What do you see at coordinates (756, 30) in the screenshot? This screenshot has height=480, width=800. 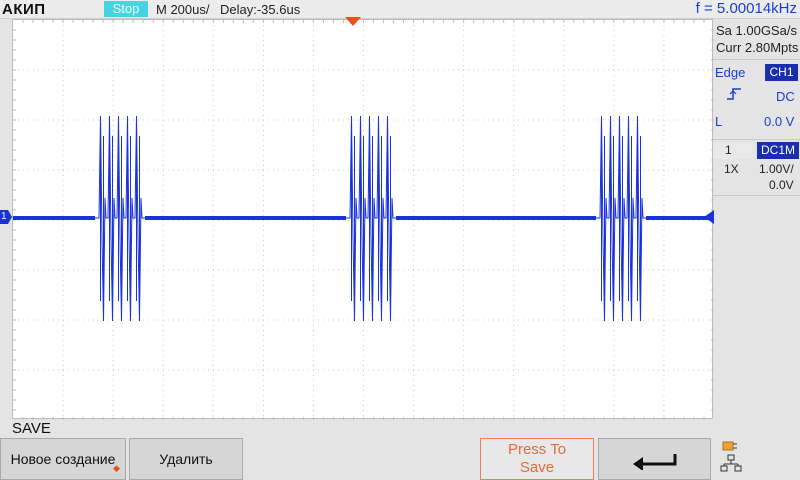 I see `sample-rate: Sa 1.00GSa/s` at bounding box center [756, 30].